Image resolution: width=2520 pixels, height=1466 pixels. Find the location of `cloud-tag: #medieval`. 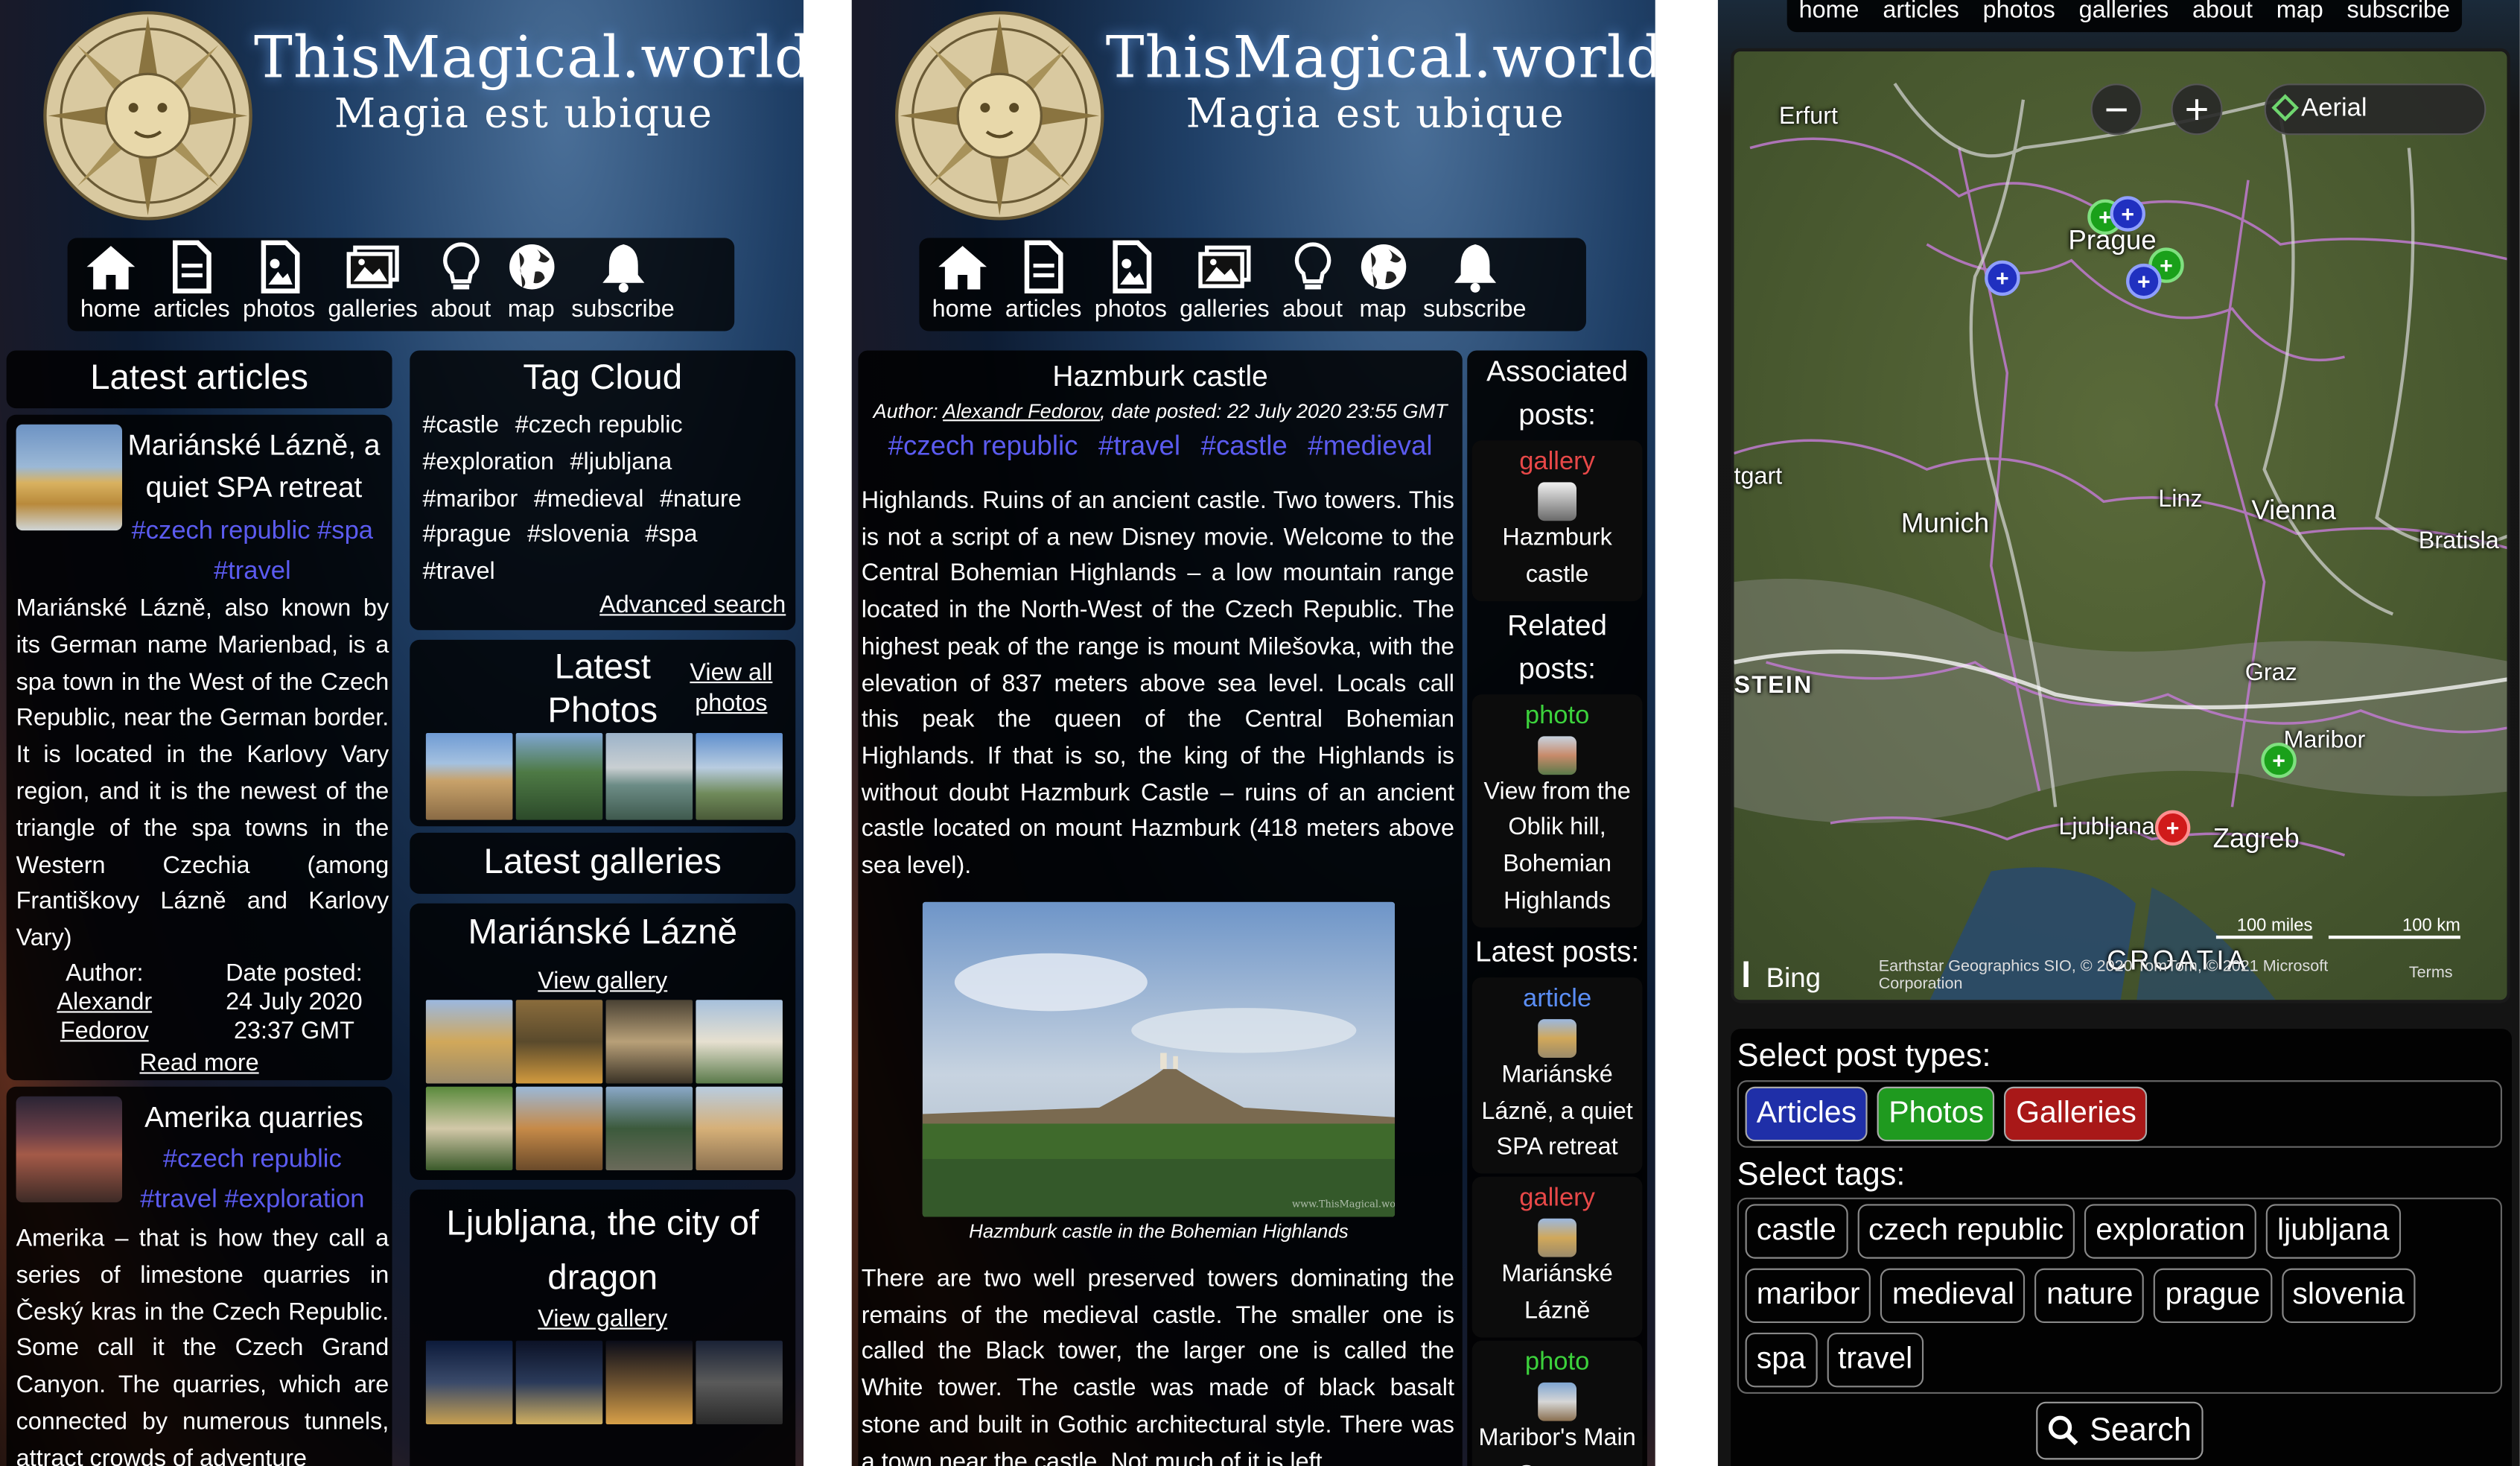

cloud-tag: #medieval is located at coordinates (589, 499).